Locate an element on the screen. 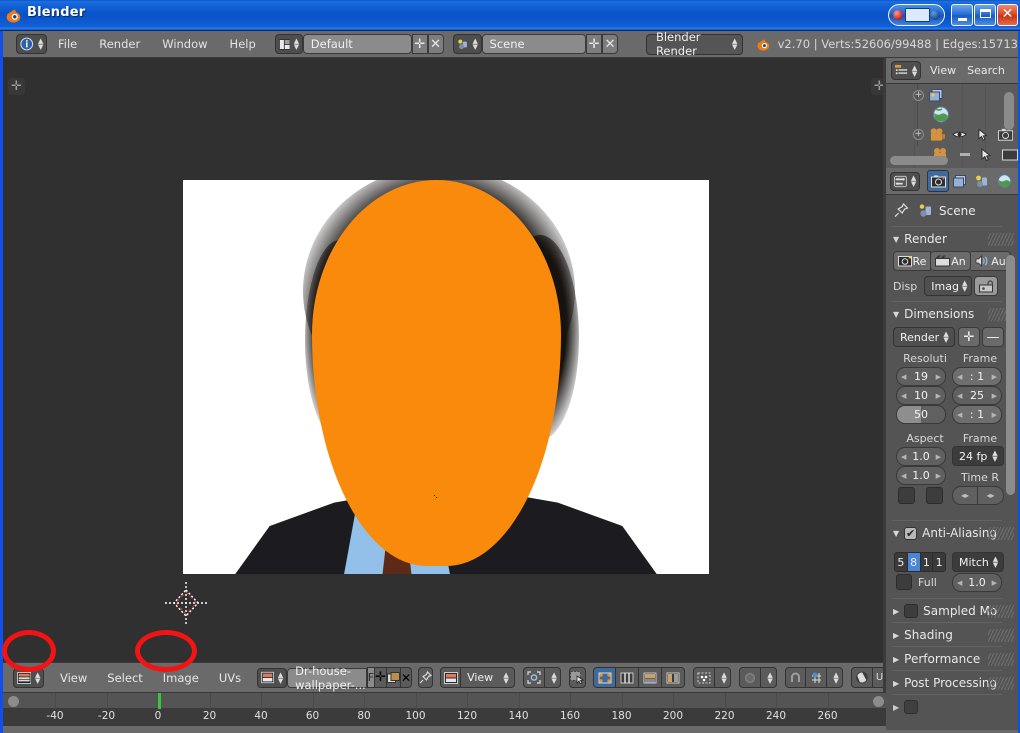  panel-header-render: ▼ Render is located at coordinates (920, 239).